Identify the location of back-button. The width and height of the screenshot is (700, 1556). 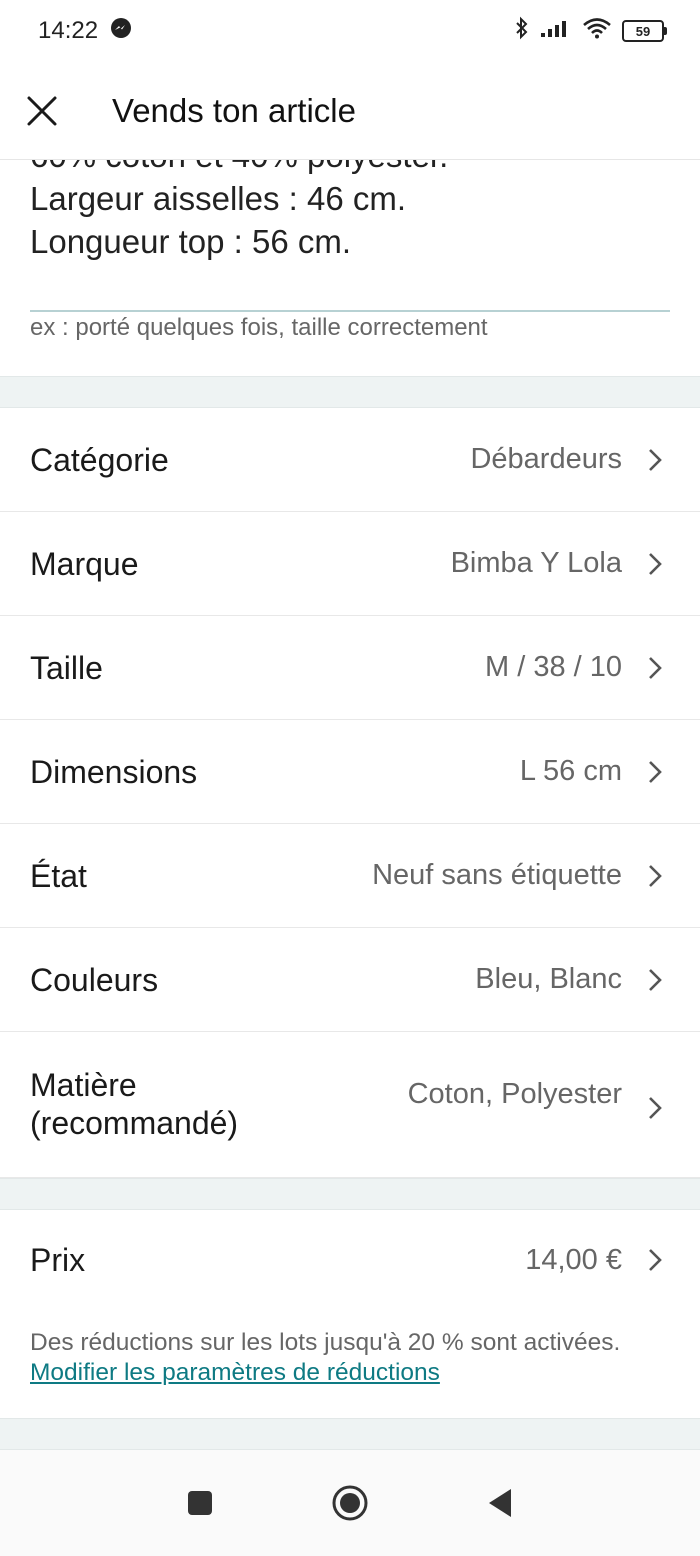
(500, 1503).